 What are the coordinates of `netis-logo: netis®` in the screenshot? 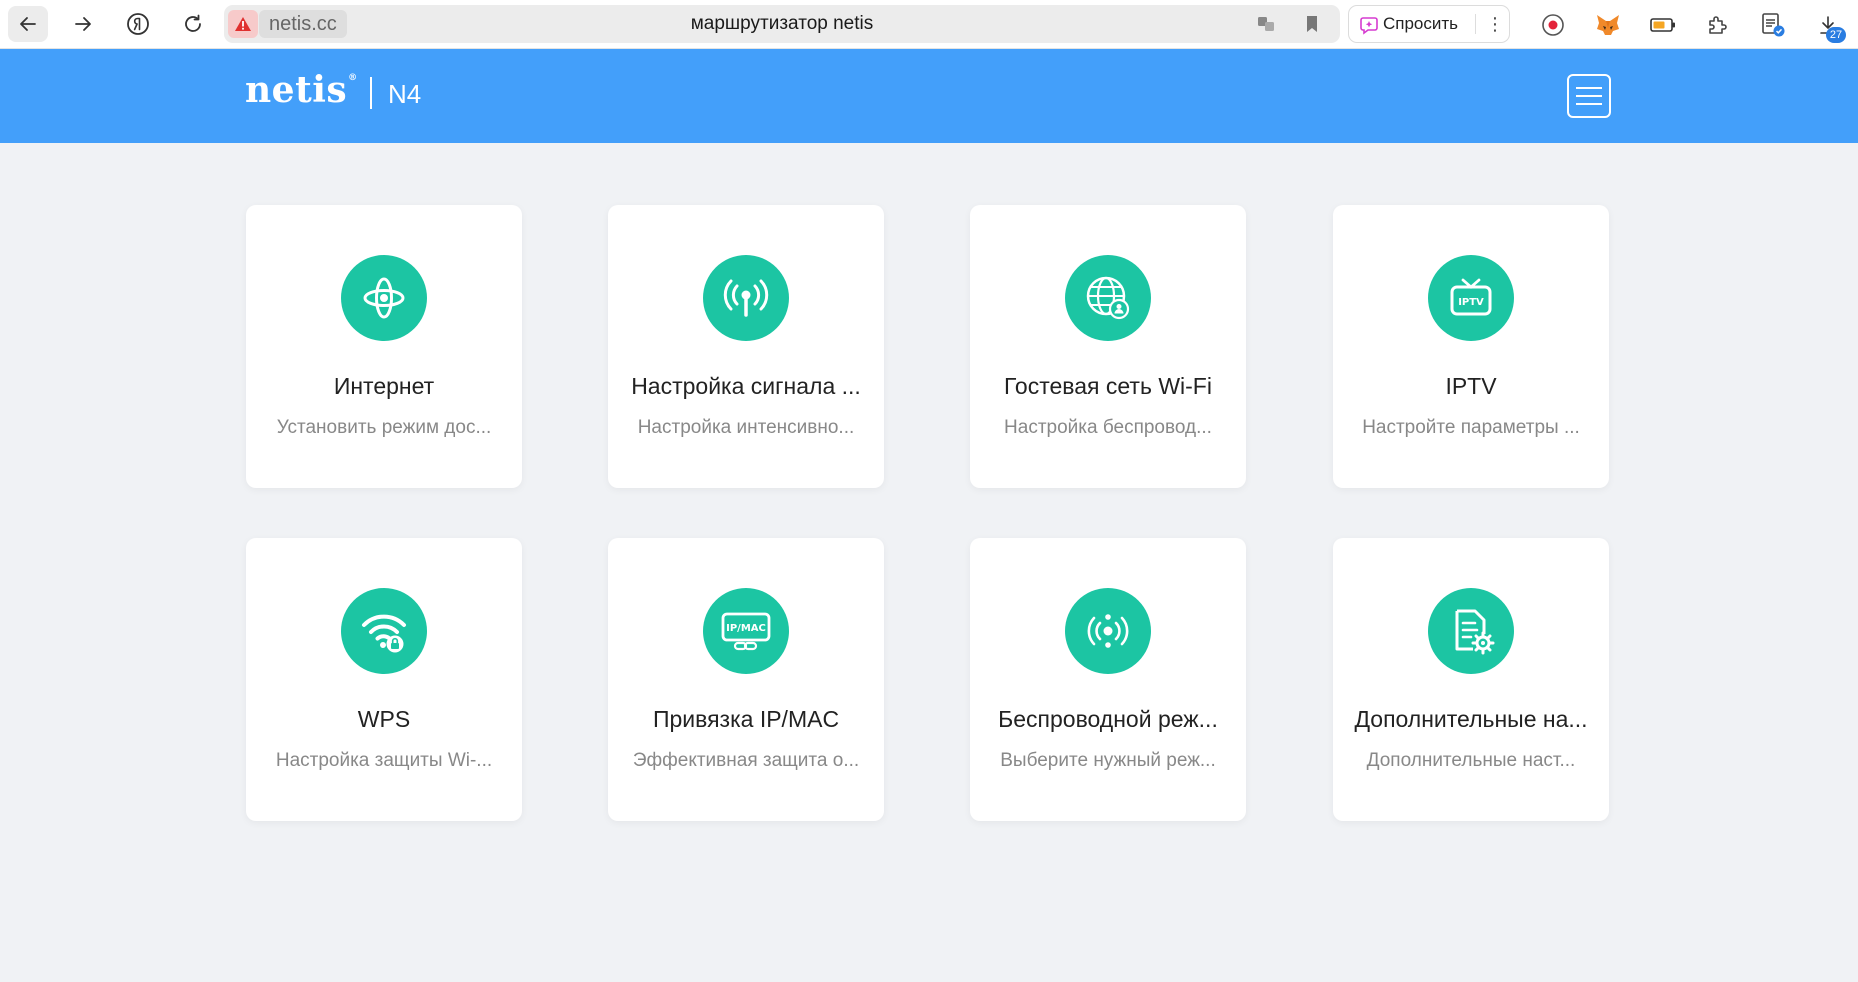 It's located at (301, 90).